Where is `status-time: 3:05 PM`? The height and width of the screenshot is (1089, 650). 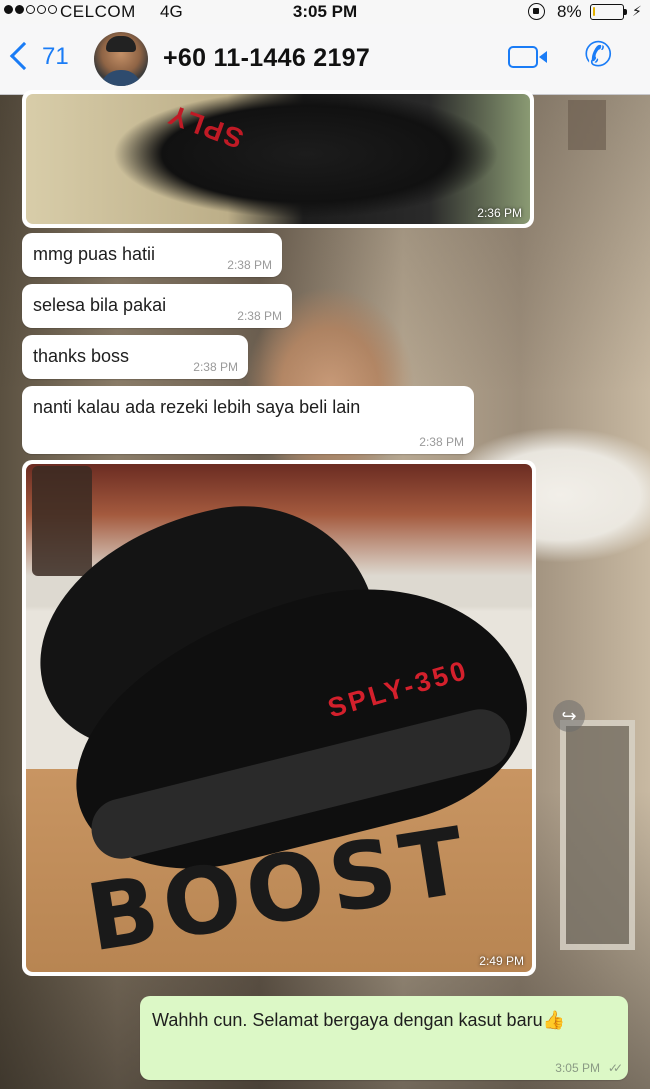 status-time: 3:05 PM is located at coordinates (325, 11).